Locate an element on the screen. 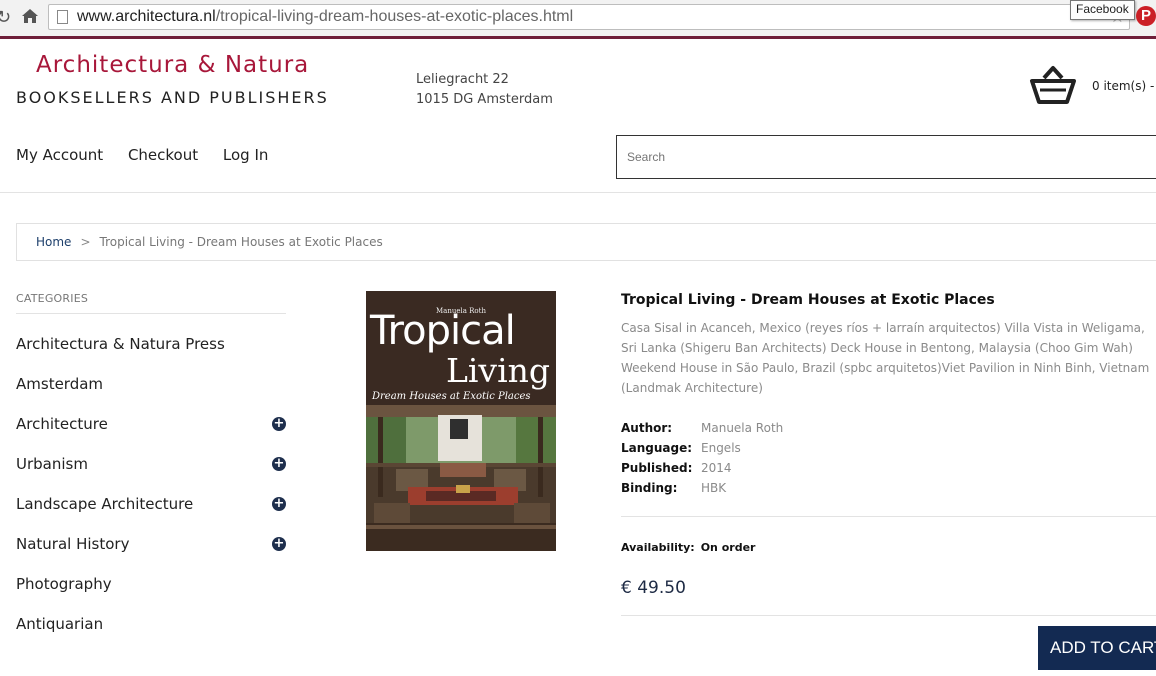  category-label: Urbanism is located at coordinates (52, 464).